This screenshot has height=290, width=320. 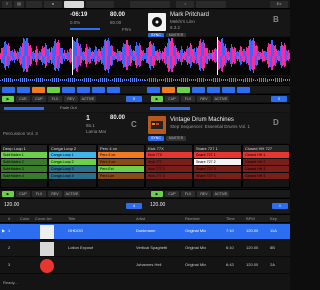 What do you see at coordinates (24, 155) in the screenshot?
I see `remix-cell: SubHidden 1` at bounding box center [24, 155].